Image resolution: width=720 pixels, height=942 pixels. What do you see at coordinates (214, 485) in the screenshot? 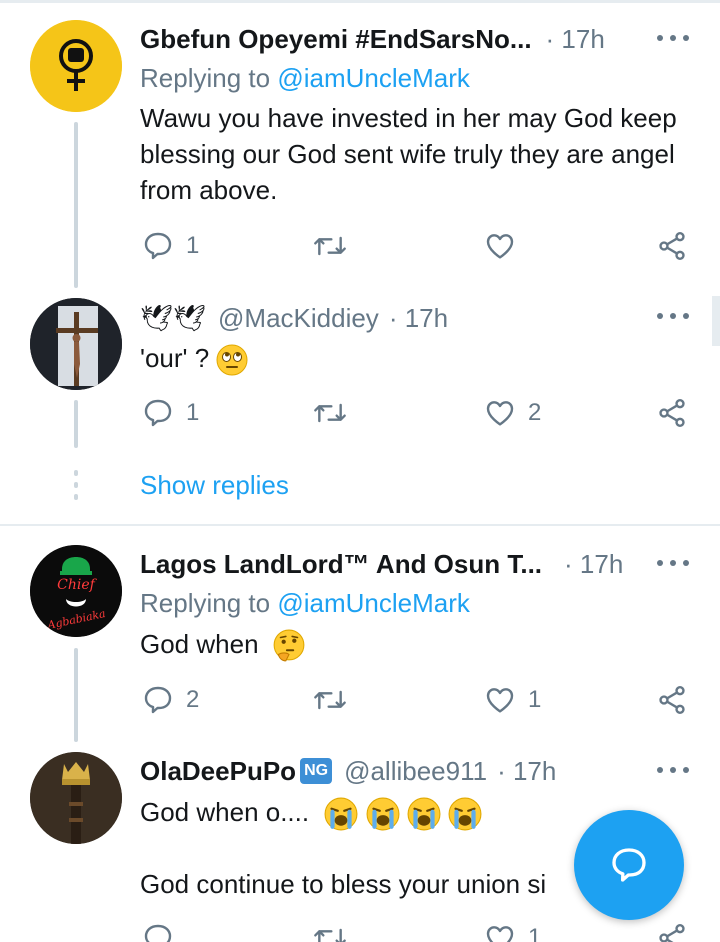
I see `show-replies-link: Show replies` at bounding box center [214, 485].